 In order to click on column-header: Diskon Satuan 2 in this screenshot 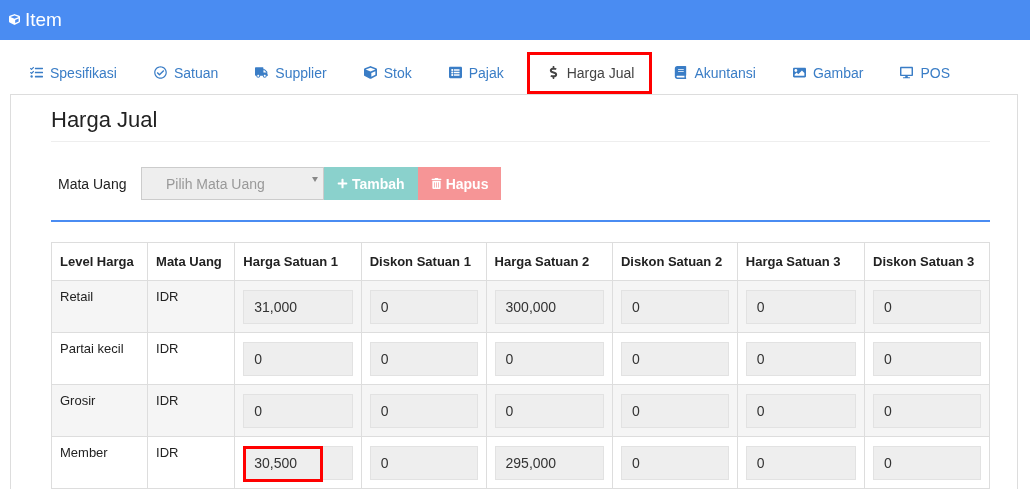, I will do `click(675, 261)`.